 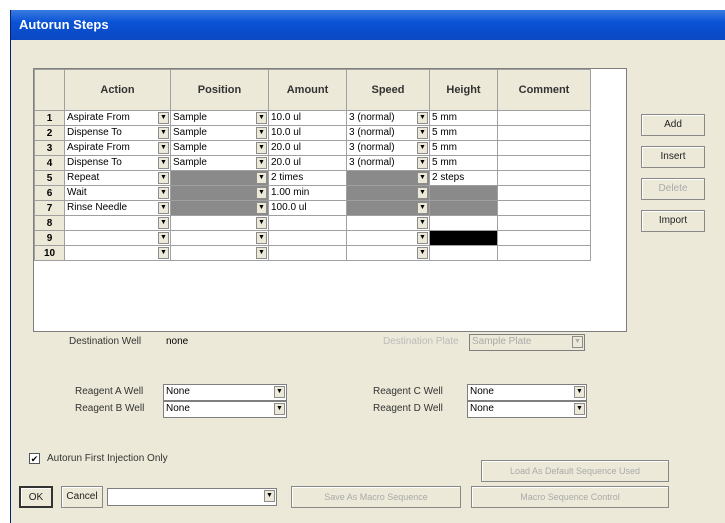 What do you see at coordinates (36, 497) in the screenshot?
I see `ok-button: OK` at bounding box center [36, 497].